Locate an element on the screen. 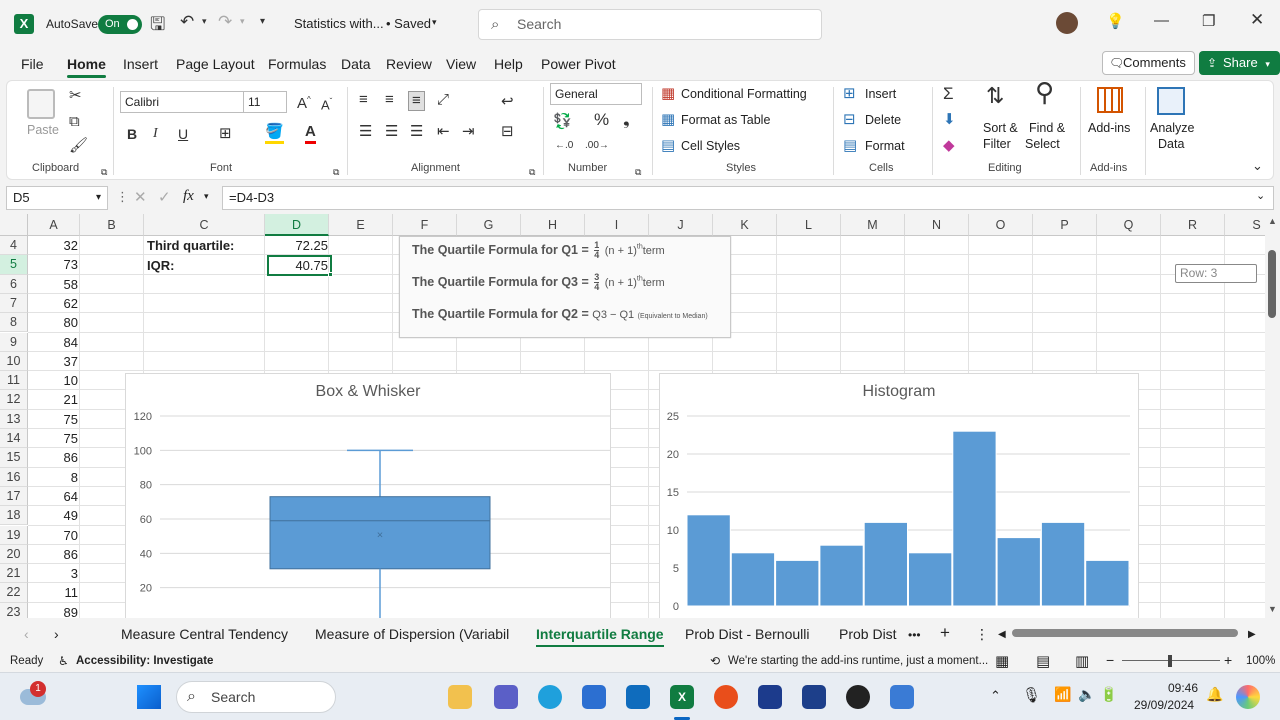 Image resolution: width=1280 pixels, height=720 pixels. wrap-text-icon: ↩ is located at coordinates (507, 102).